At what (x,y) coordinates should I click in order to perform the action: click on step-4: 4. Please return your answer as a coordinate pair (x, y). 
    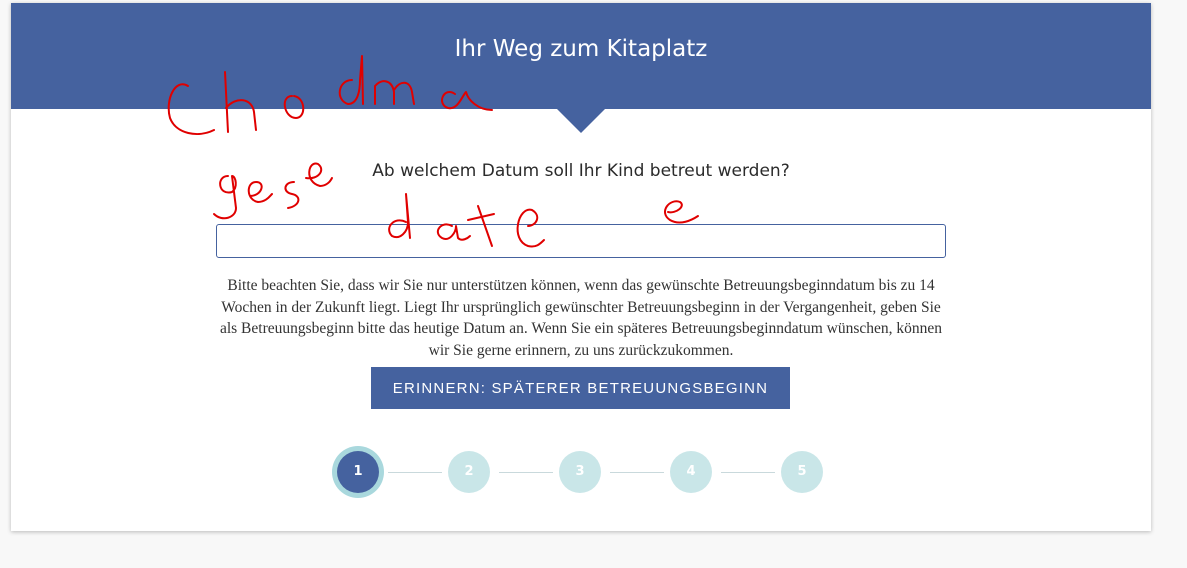
    Looking at the image, I should click on (691, 472).